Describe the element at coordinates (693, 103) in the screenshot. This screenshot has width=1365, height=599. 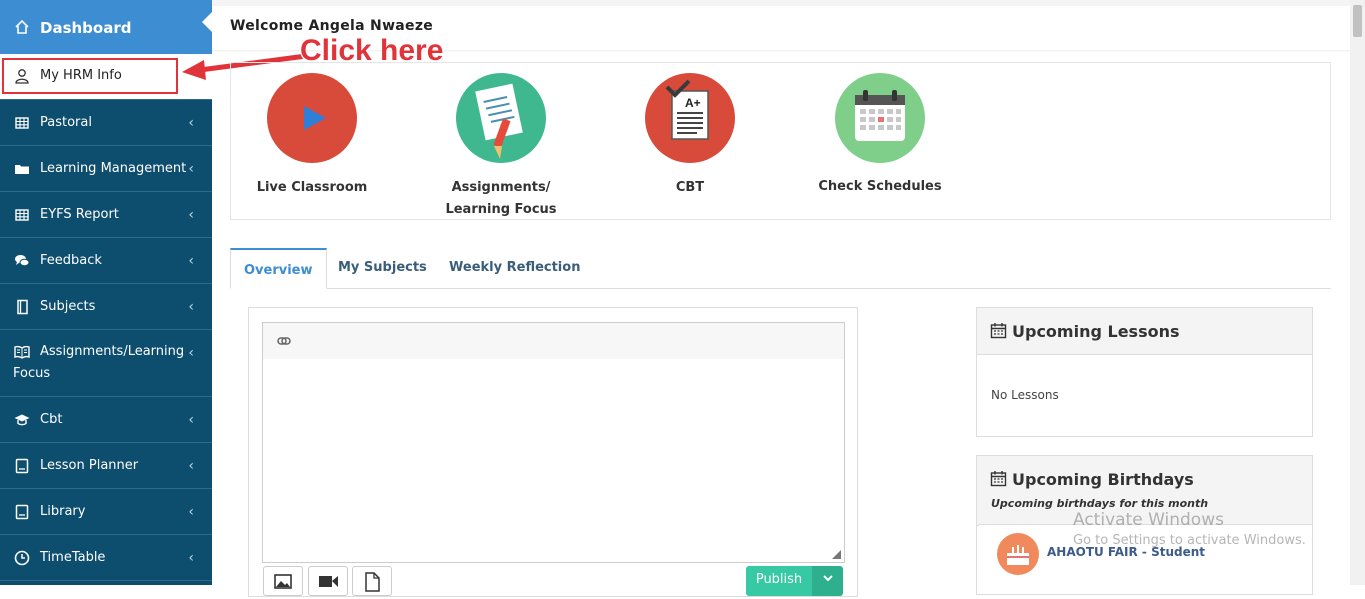
I see `svg-text: A+` at that location.